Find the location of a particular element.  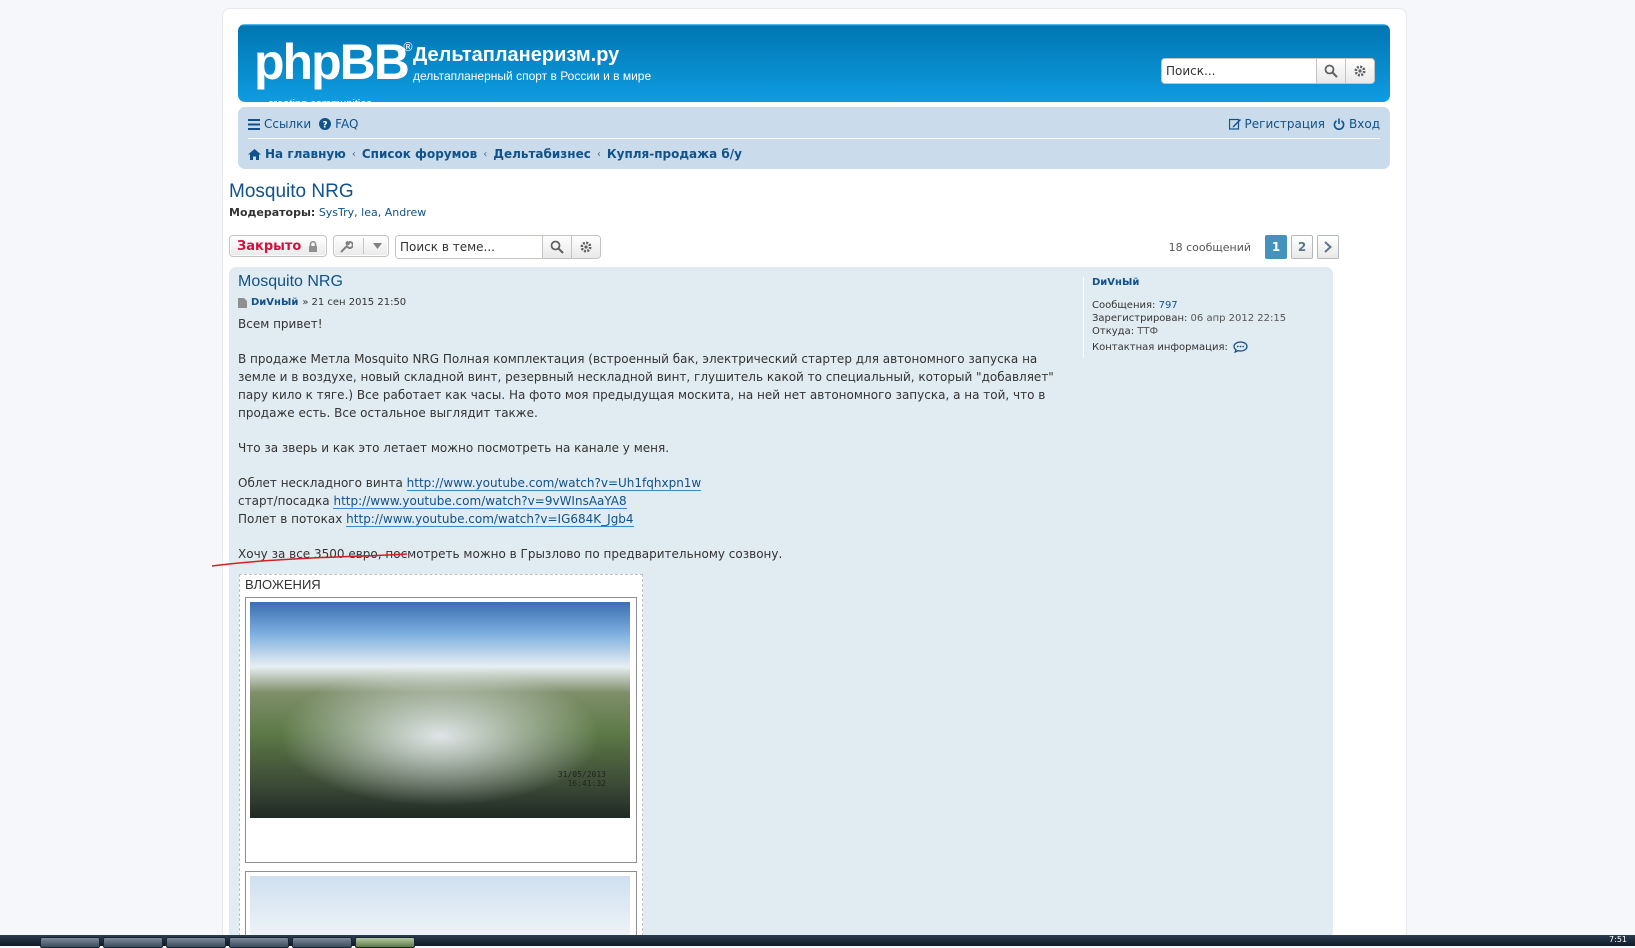

post-author-line: DиVнЫй » 21 сен 2015 21:50 is located at coordinates (653, 302).